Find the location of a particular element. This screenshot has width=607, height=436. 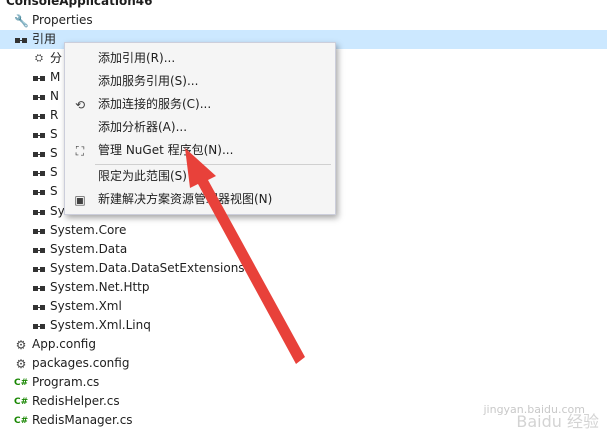

file-label: RedisManager.cs is located at coordinates (82, 420).